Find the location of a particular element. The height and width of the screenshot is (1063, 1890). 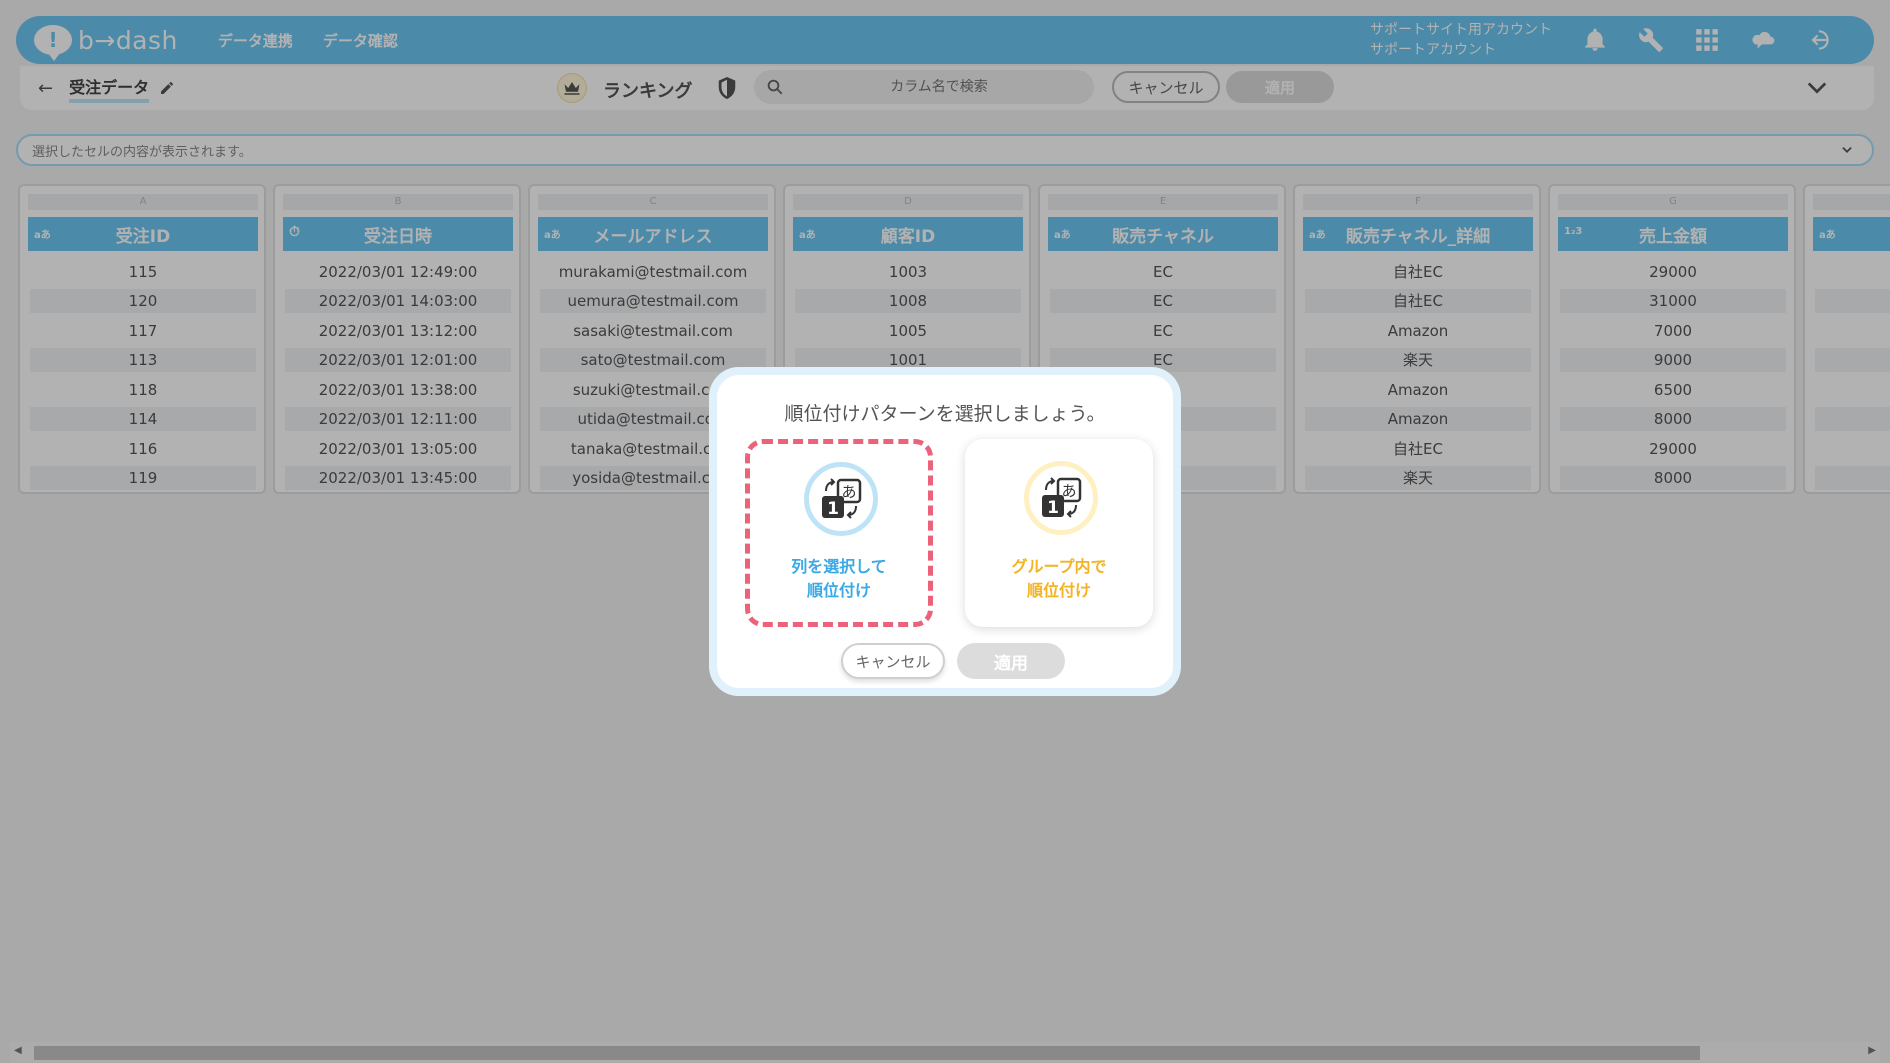

rank-by-column-option: あ 1 列を選択して 順位付け is located at coordinates (839, 533).